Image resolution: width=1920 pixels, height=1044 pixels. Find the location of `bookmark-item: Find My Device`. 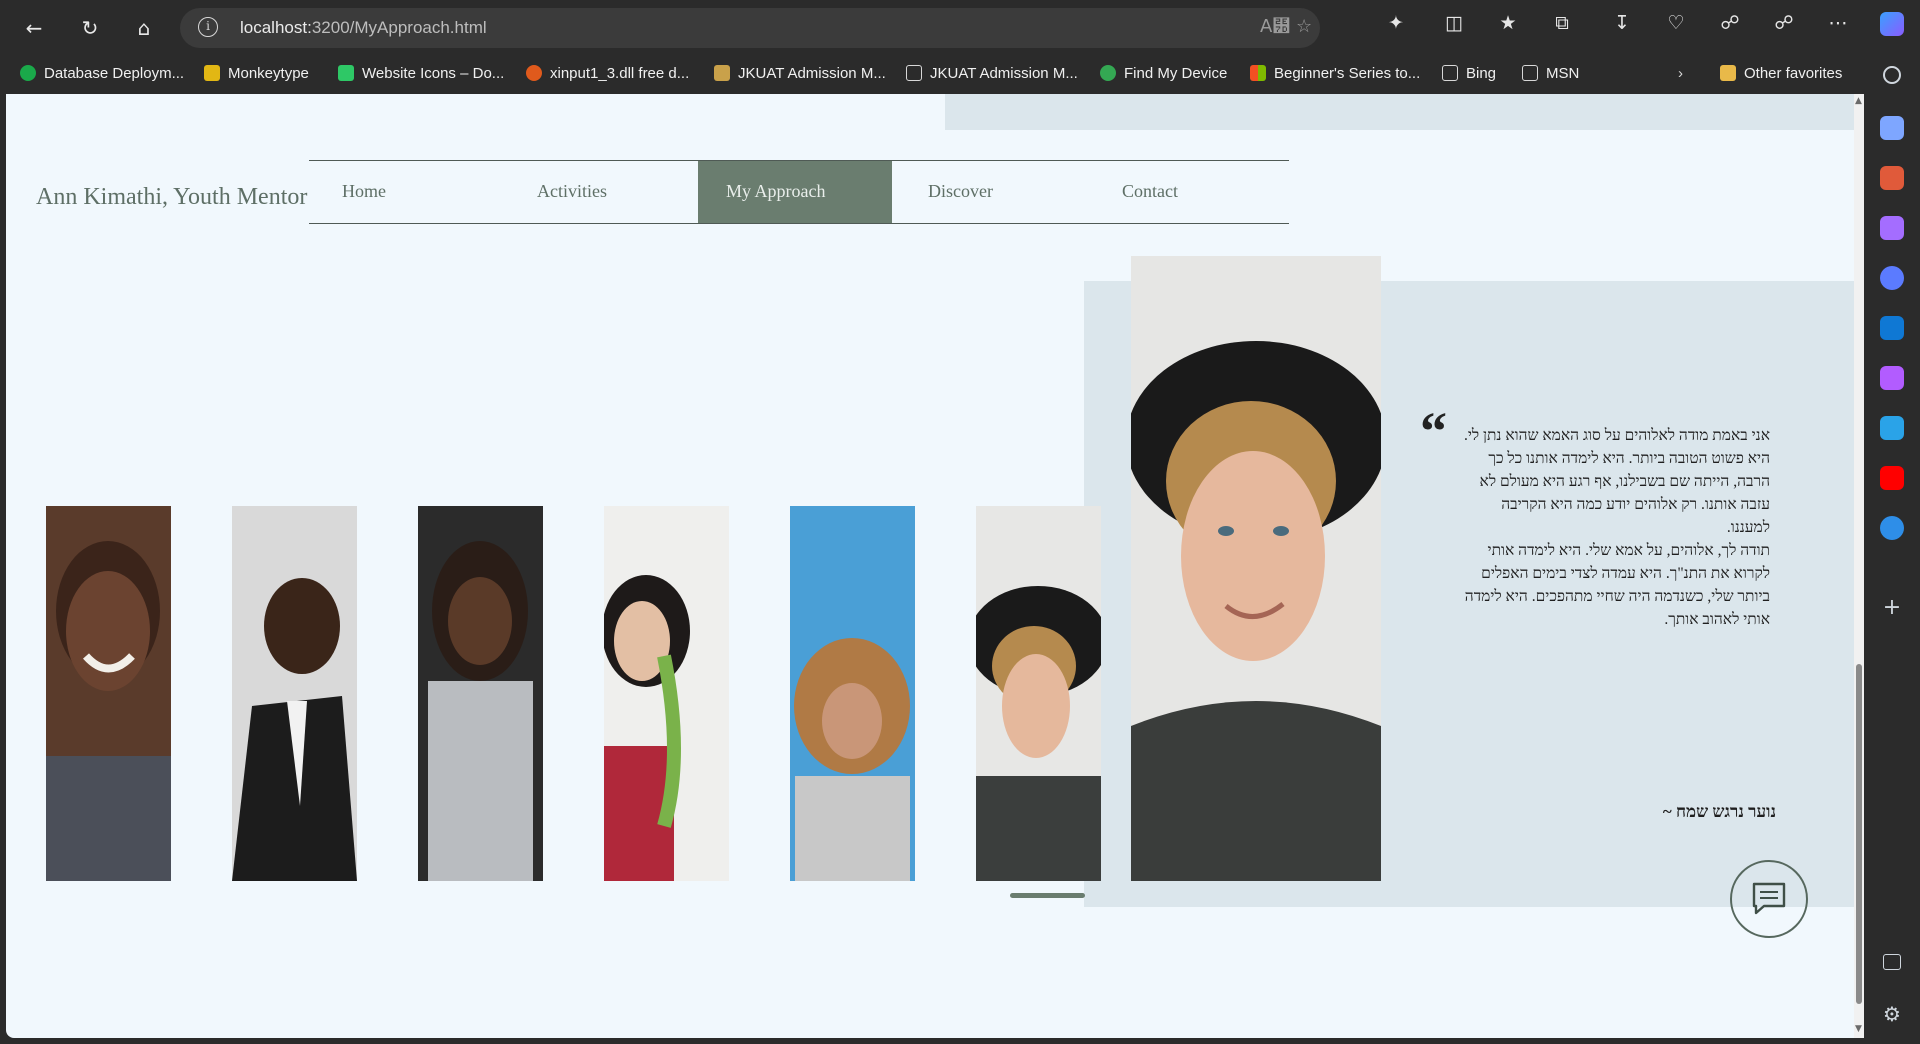

bookmark-item: Find My Device is located at coordinates (1163, 74).